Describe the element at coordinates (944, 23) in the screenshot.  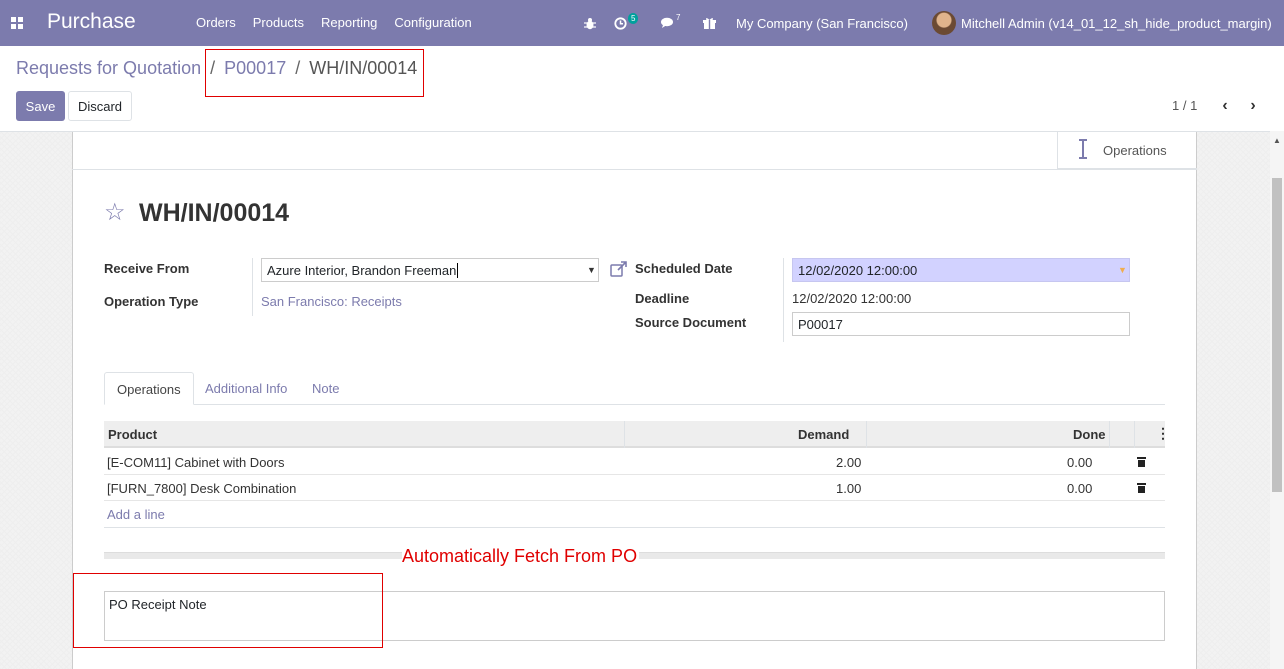
I see `user-avatar` at that location.